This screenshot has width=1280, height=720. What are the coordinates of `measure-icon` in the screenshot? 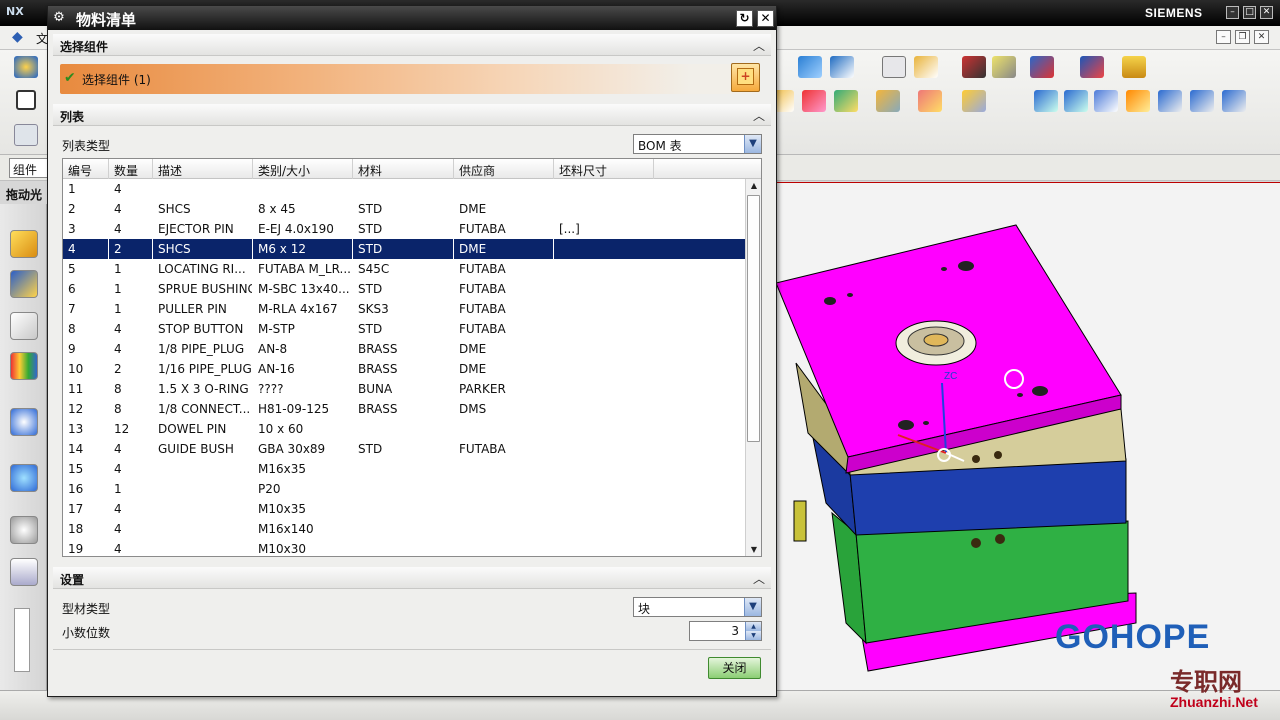 It's located at (1004, 67).